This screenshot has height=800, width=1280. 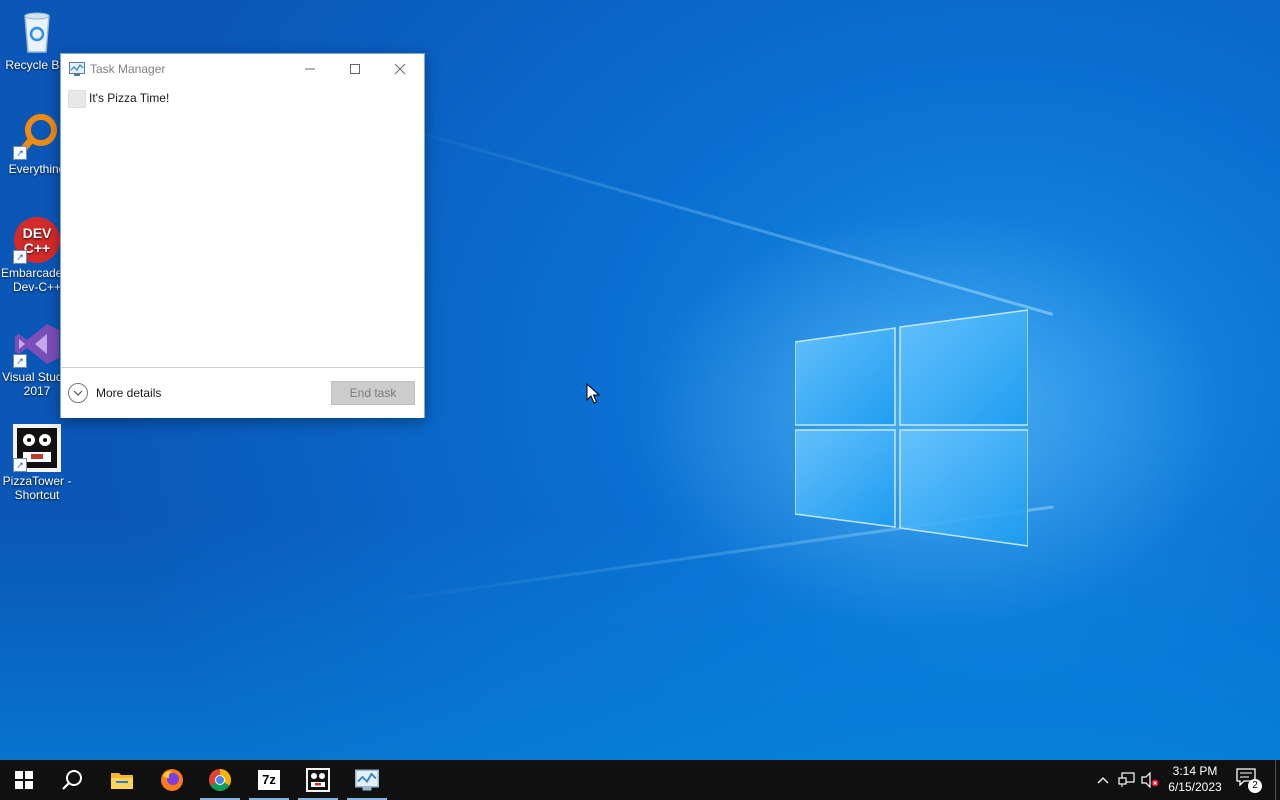 What do you see at coordinates (78, 393) in the screenshot?
I see `chevron-down-icon` at bounding box center [78, 393].